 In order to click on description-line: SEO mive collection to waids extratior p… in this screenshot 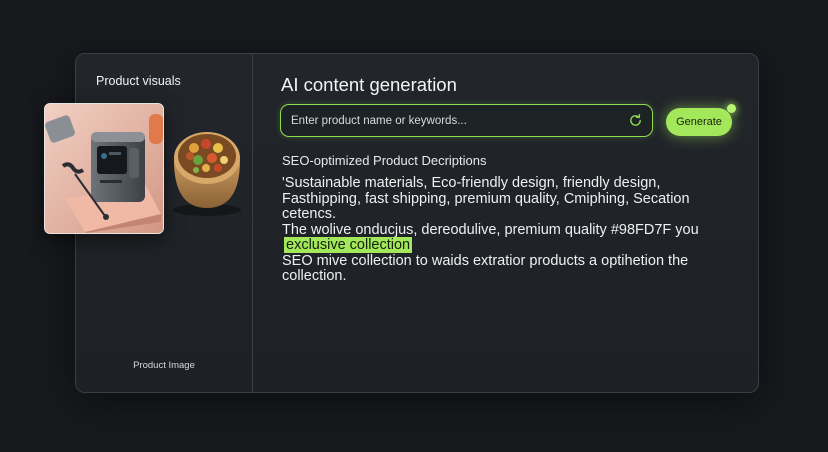, I will do `click(485, 260)`.